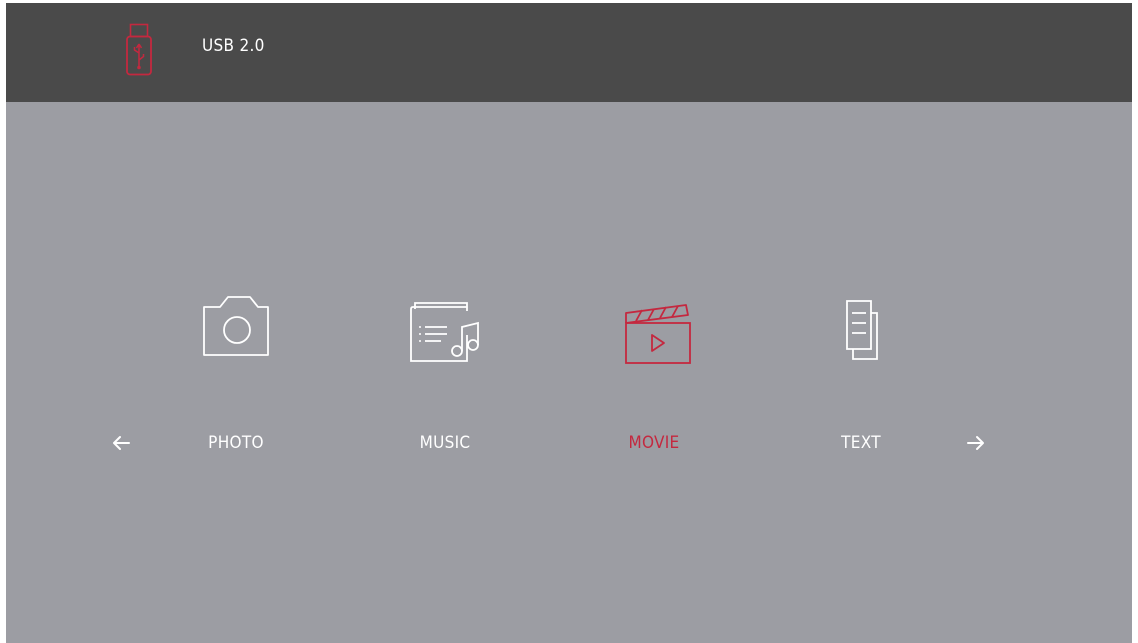  What do you see at coordinates (658, 334) in the screenshot?
I see `clapperboard-icon` at bounding box center [658, 334].